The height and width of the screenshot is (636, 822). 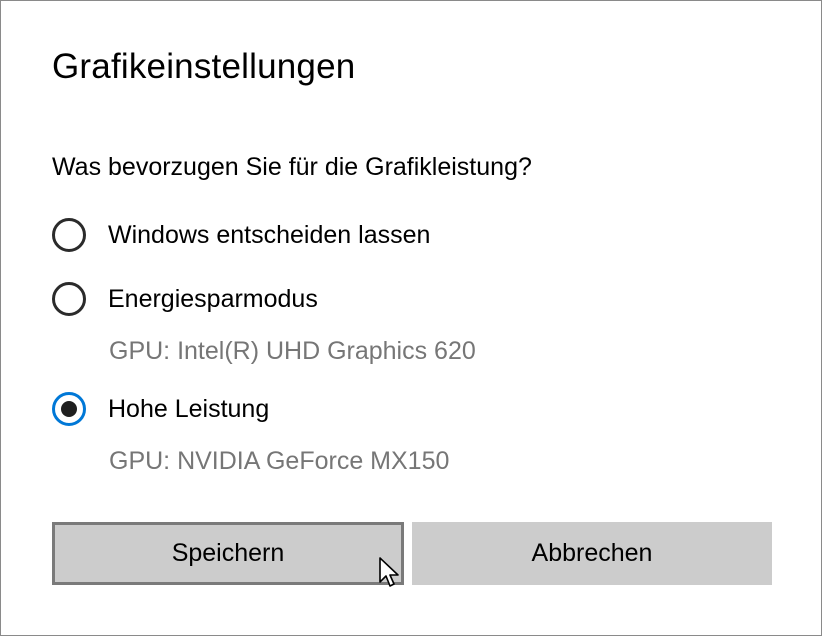 I want to click on radio-option-high-performance: Hohe Leistung, so click(x=160, y=409).